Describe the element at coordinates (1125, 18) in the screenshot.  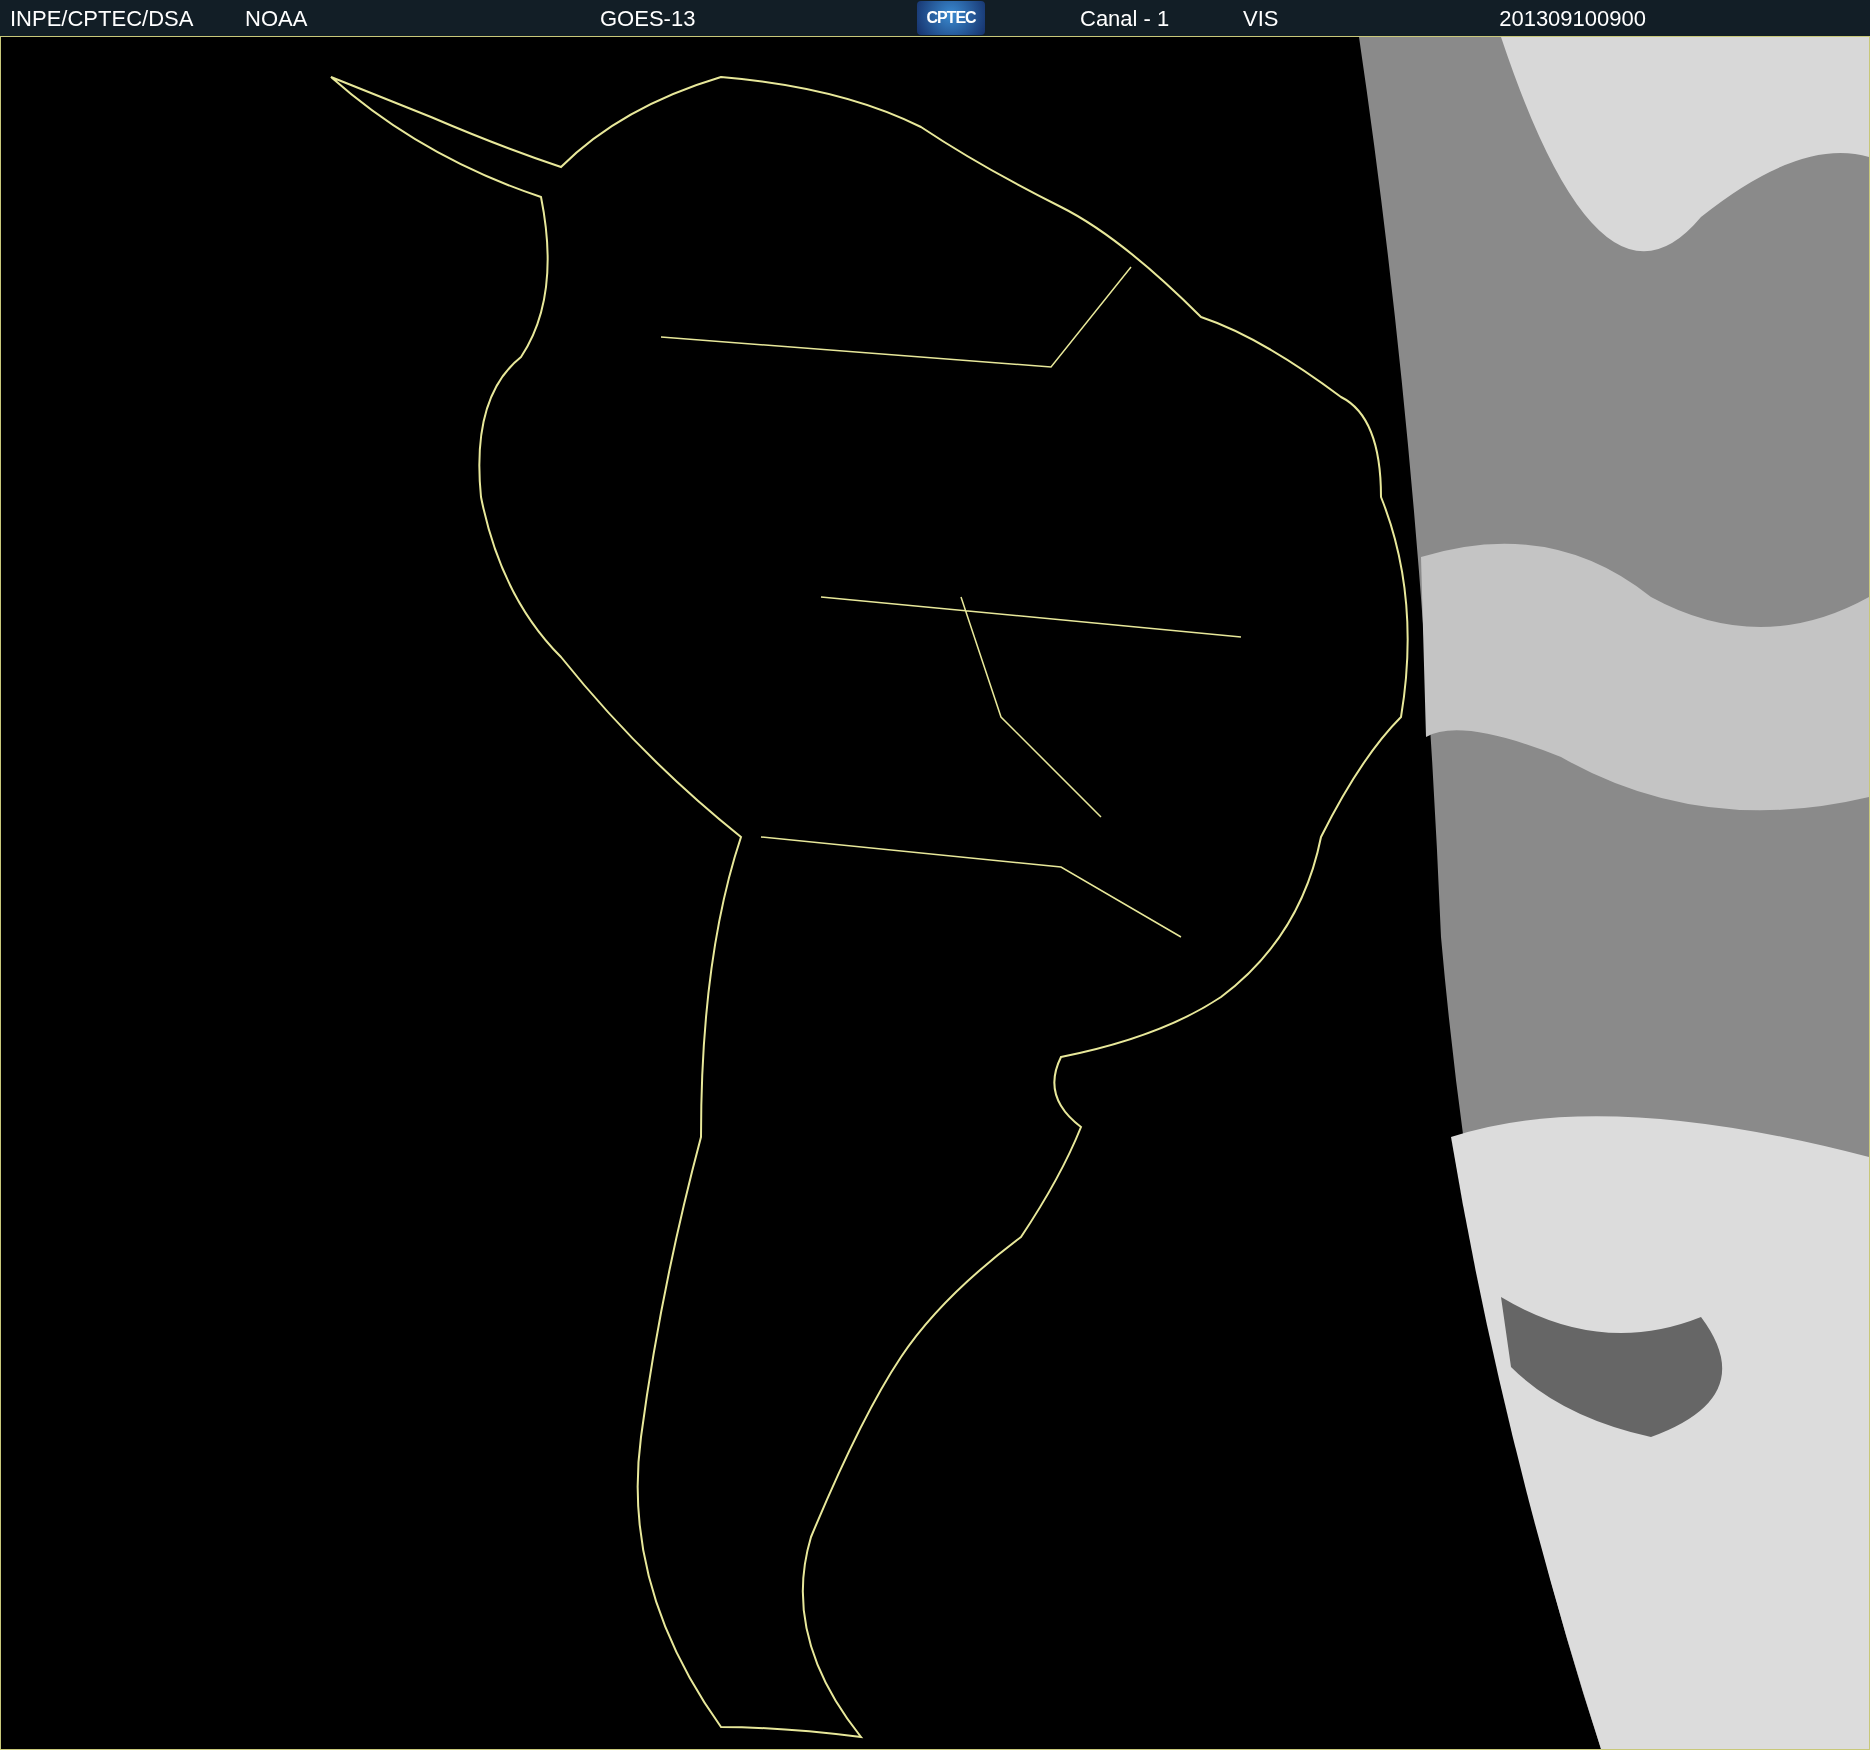
I see `header-label: Canal - 1` at that location.